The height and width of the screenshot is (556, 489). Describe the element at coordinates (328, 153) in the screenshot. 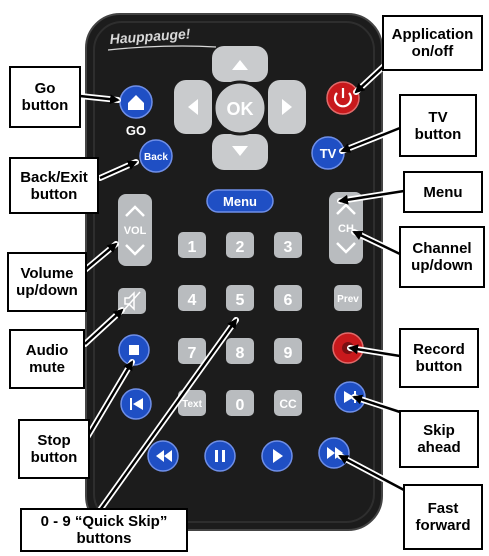

I see `tv-label: TV` at that location.